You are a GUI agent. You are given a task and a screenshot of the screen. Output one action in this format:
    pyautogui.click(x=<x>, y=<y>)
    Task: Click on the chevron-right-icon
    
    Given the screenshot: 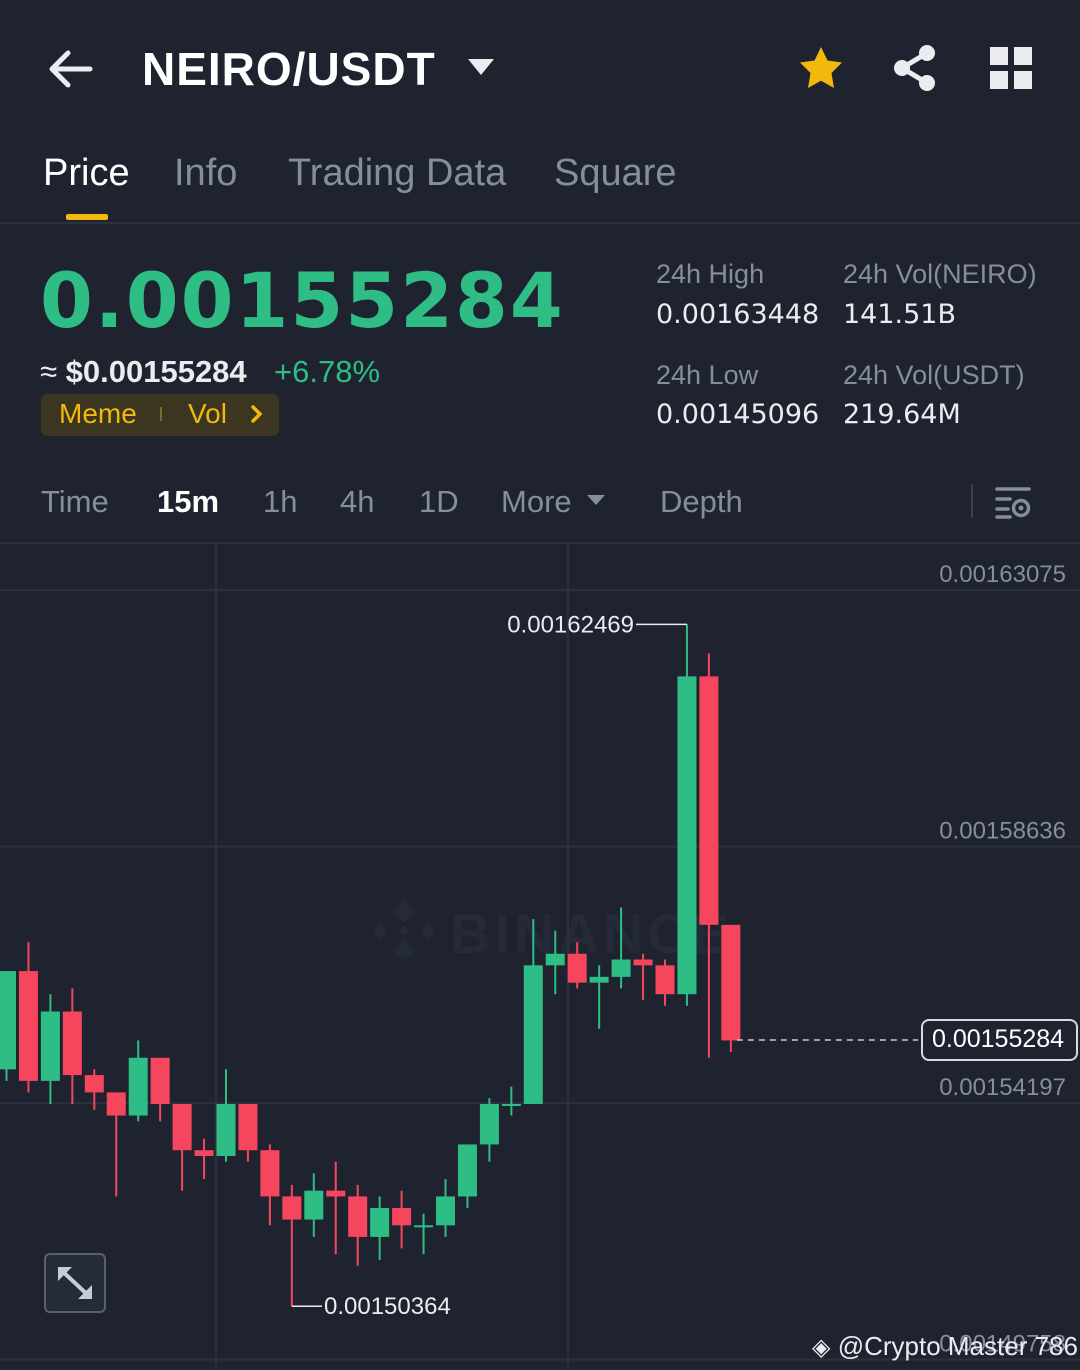 What is the action you would take?
    pyautogui.click(x=257, y=414)
    